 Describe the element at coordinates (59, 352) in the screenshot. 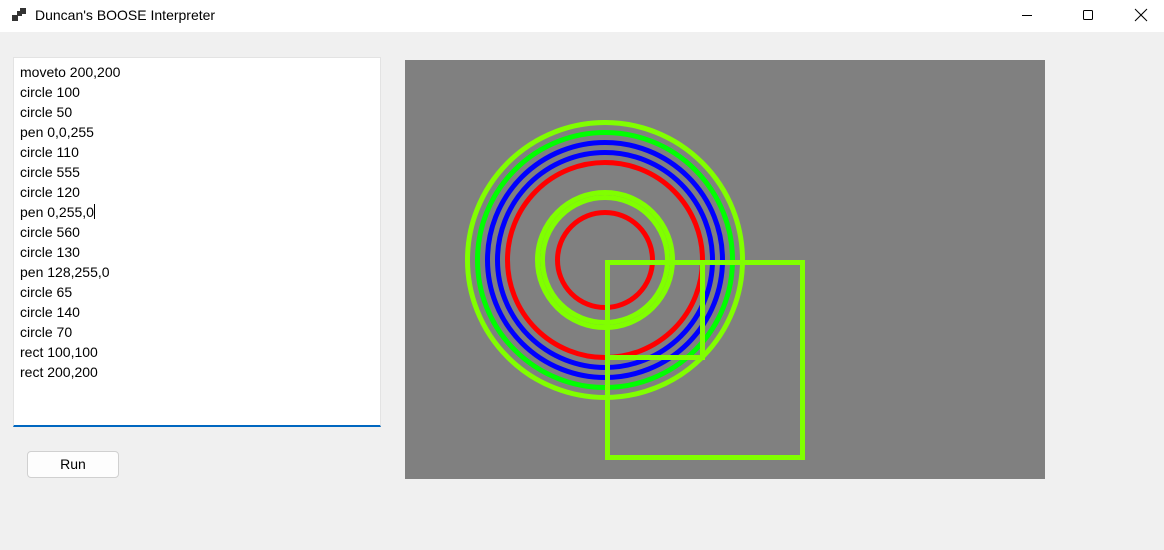

I see `code-line: rect 100,100` at that location.